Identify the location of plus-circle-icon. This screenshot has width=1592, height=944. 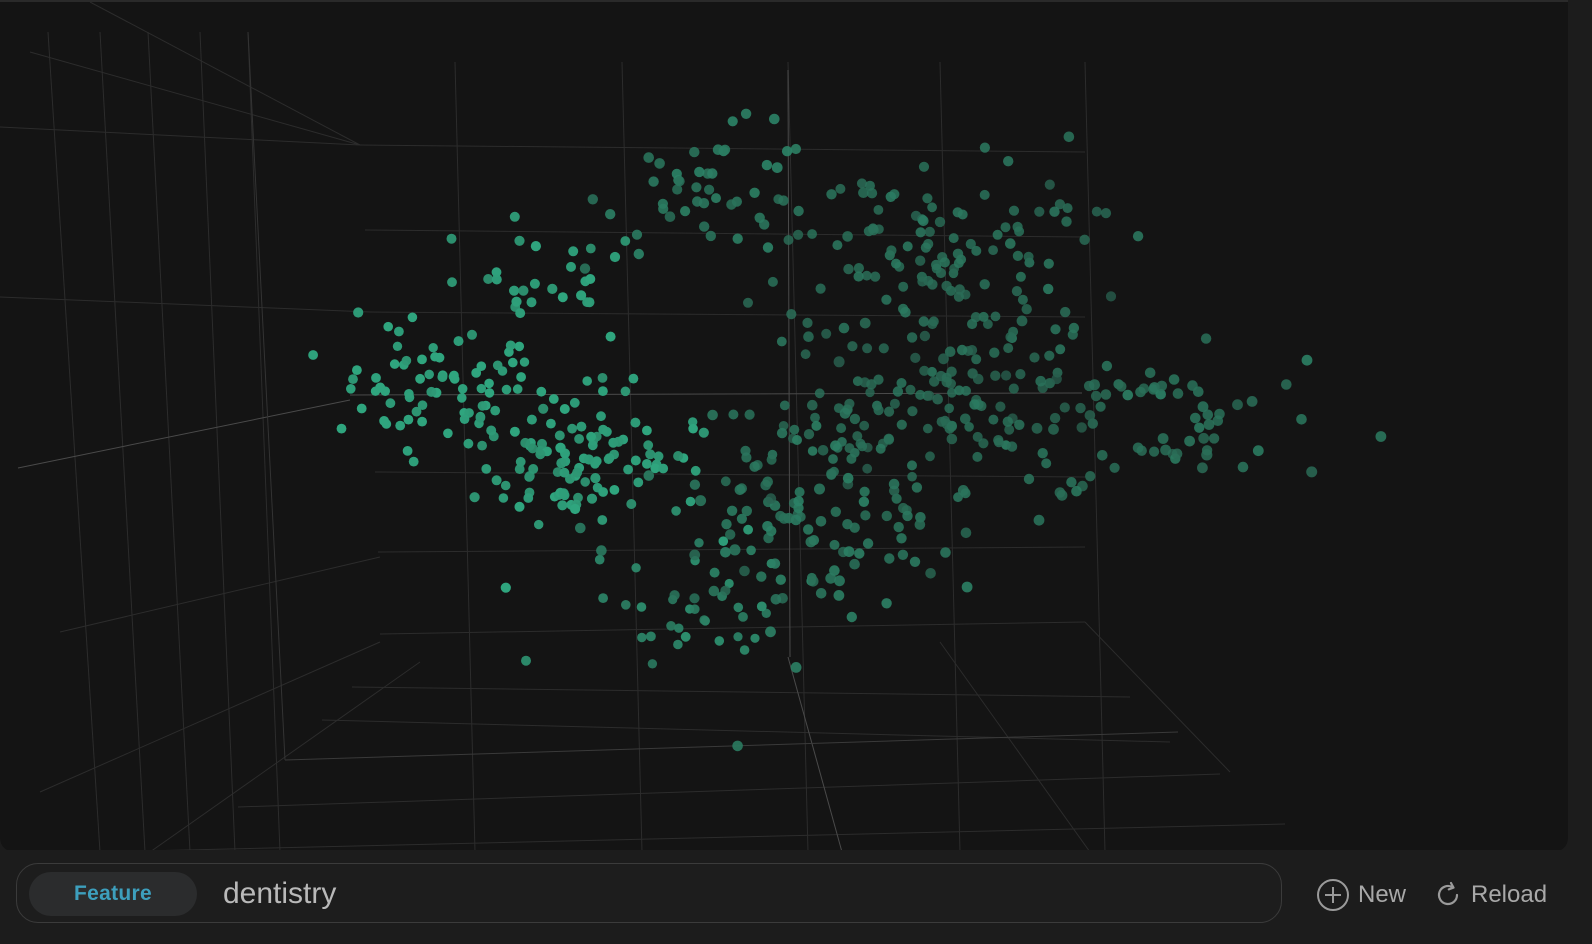
(1333, 895).